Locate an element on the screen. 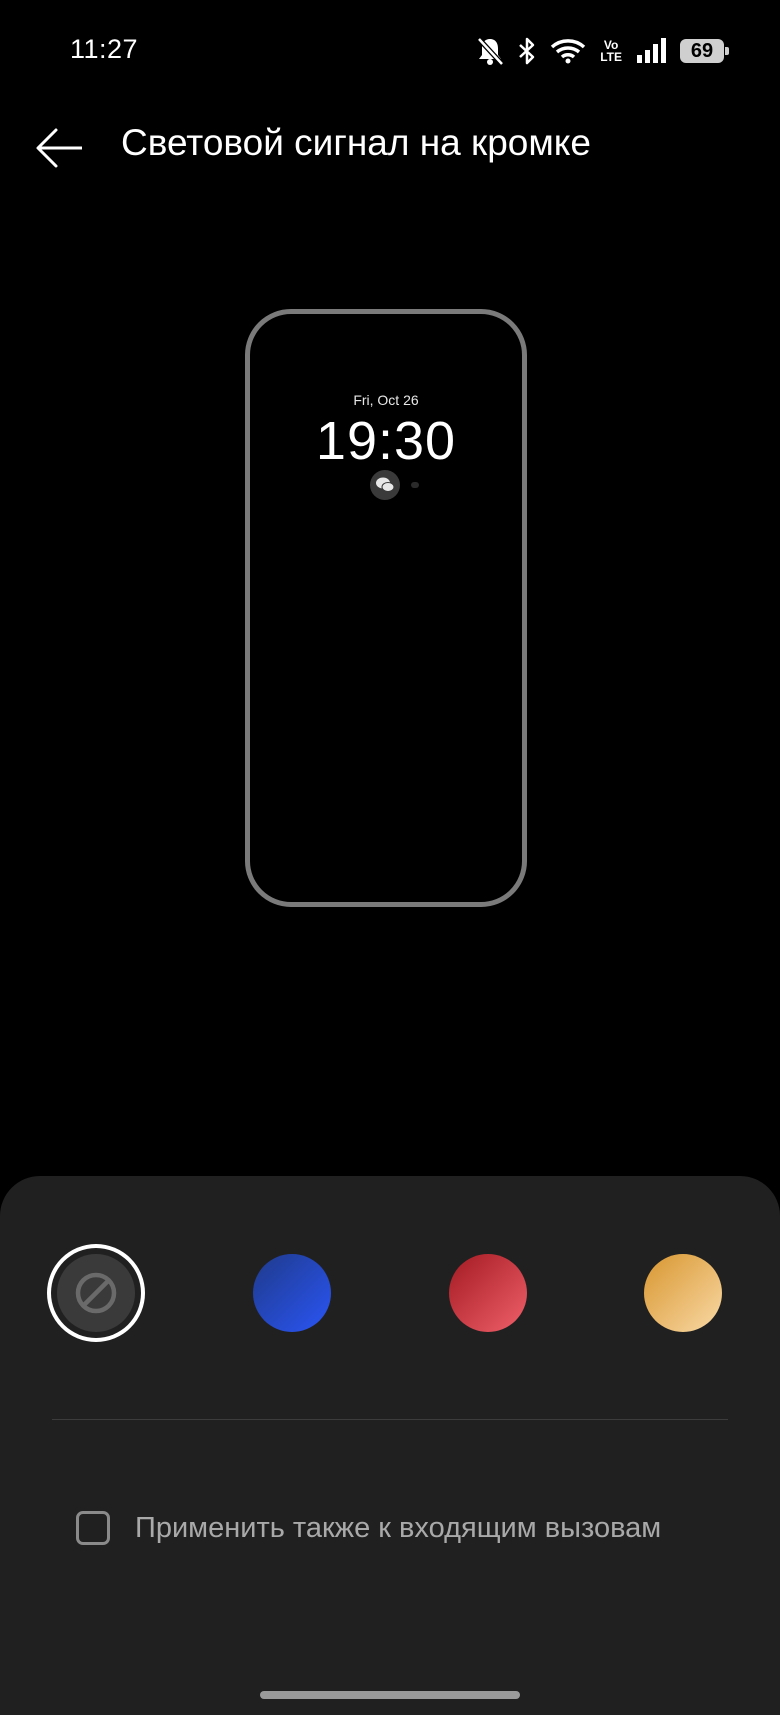 The height and width of the screenshot is (1715, 780). incoming-calls-option: Применить также к входящим вызовам is located at coordinates (368, 1528).